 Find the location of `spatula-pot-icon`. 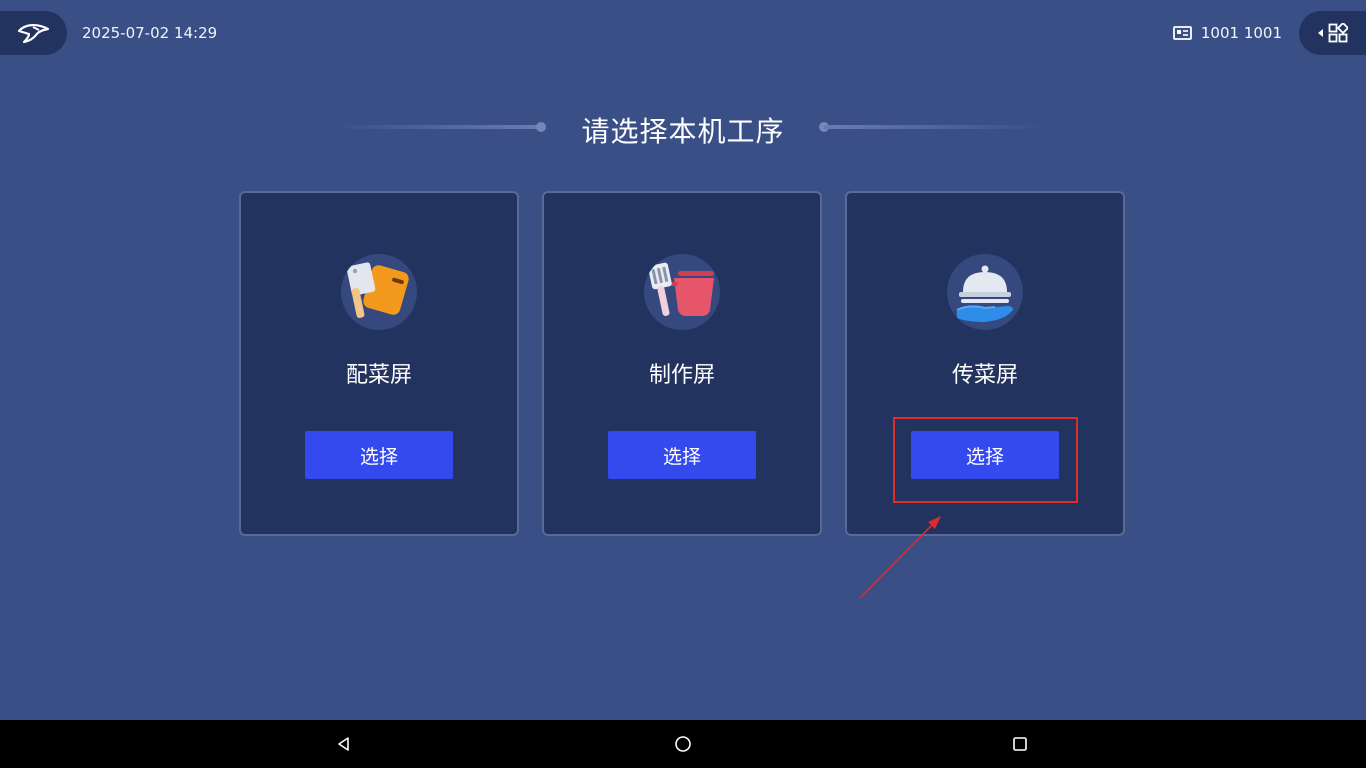

spatula-pot-icon is located at coordinates (682, 292).